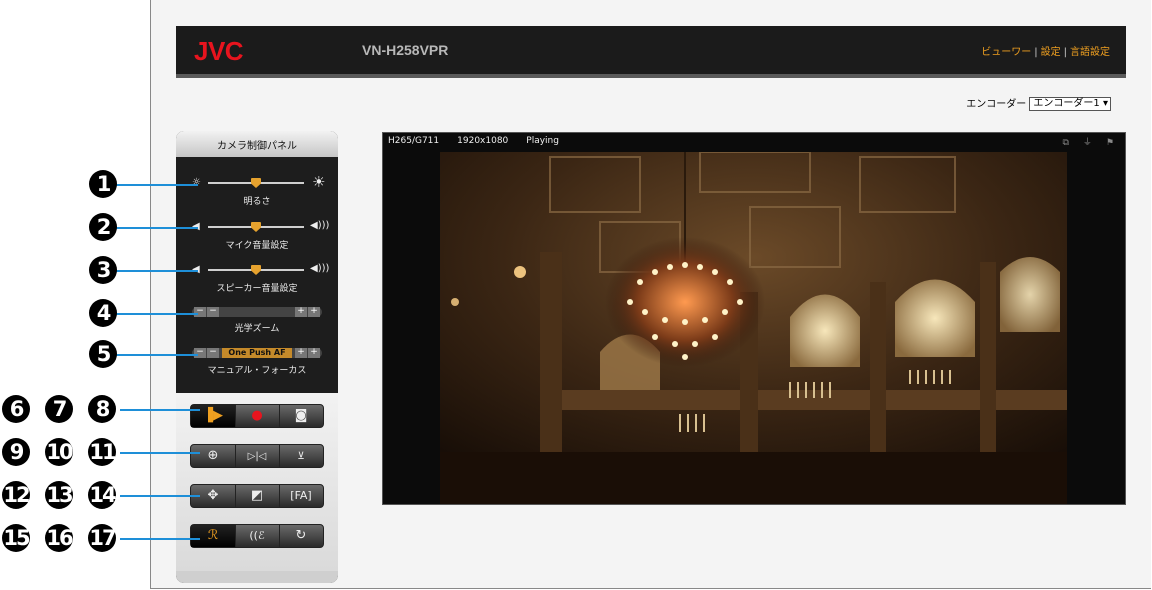 This screenshot has width=1152, height=590. What do you see at coordinates (257, 146) in the screenshot?
I see `panel-title: カメラ制御パネル` at bounding box center [257, 146].